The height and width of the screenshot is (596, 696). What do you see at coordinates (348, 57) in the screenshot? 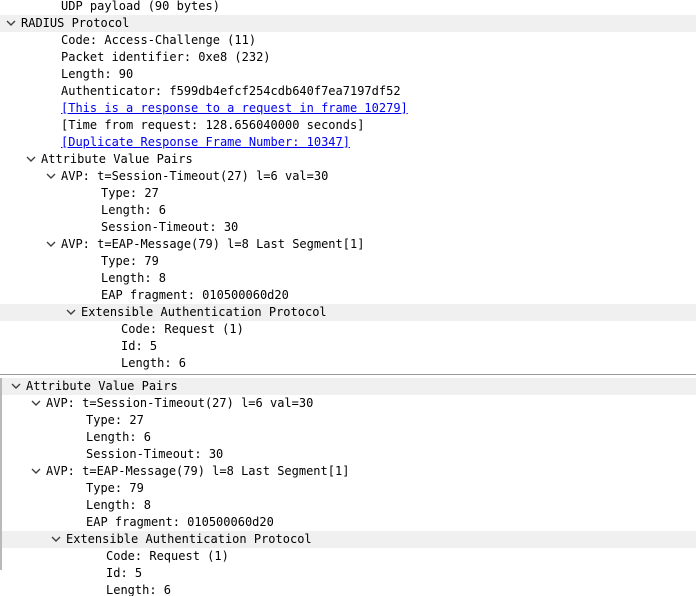
I see `tree-row: Packet identifier: 0xe8 (232)` at bounding box center [348, 57].